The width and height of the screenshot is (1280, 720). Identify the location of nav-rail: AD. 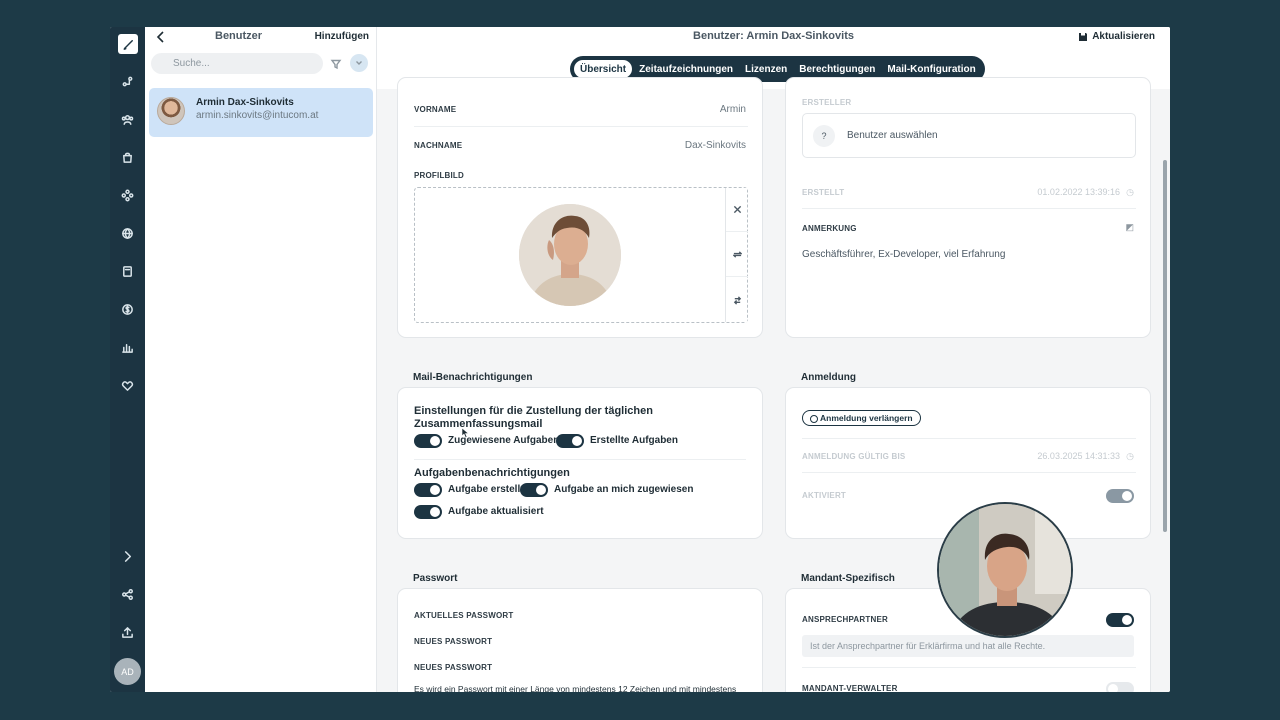
(127, 359).